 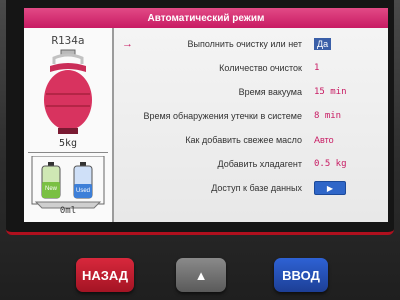 What do you see at coordinates (127, 44) in the screenshot?
I see `selected-arrow-icon: →` at bounding box center [127, 44].